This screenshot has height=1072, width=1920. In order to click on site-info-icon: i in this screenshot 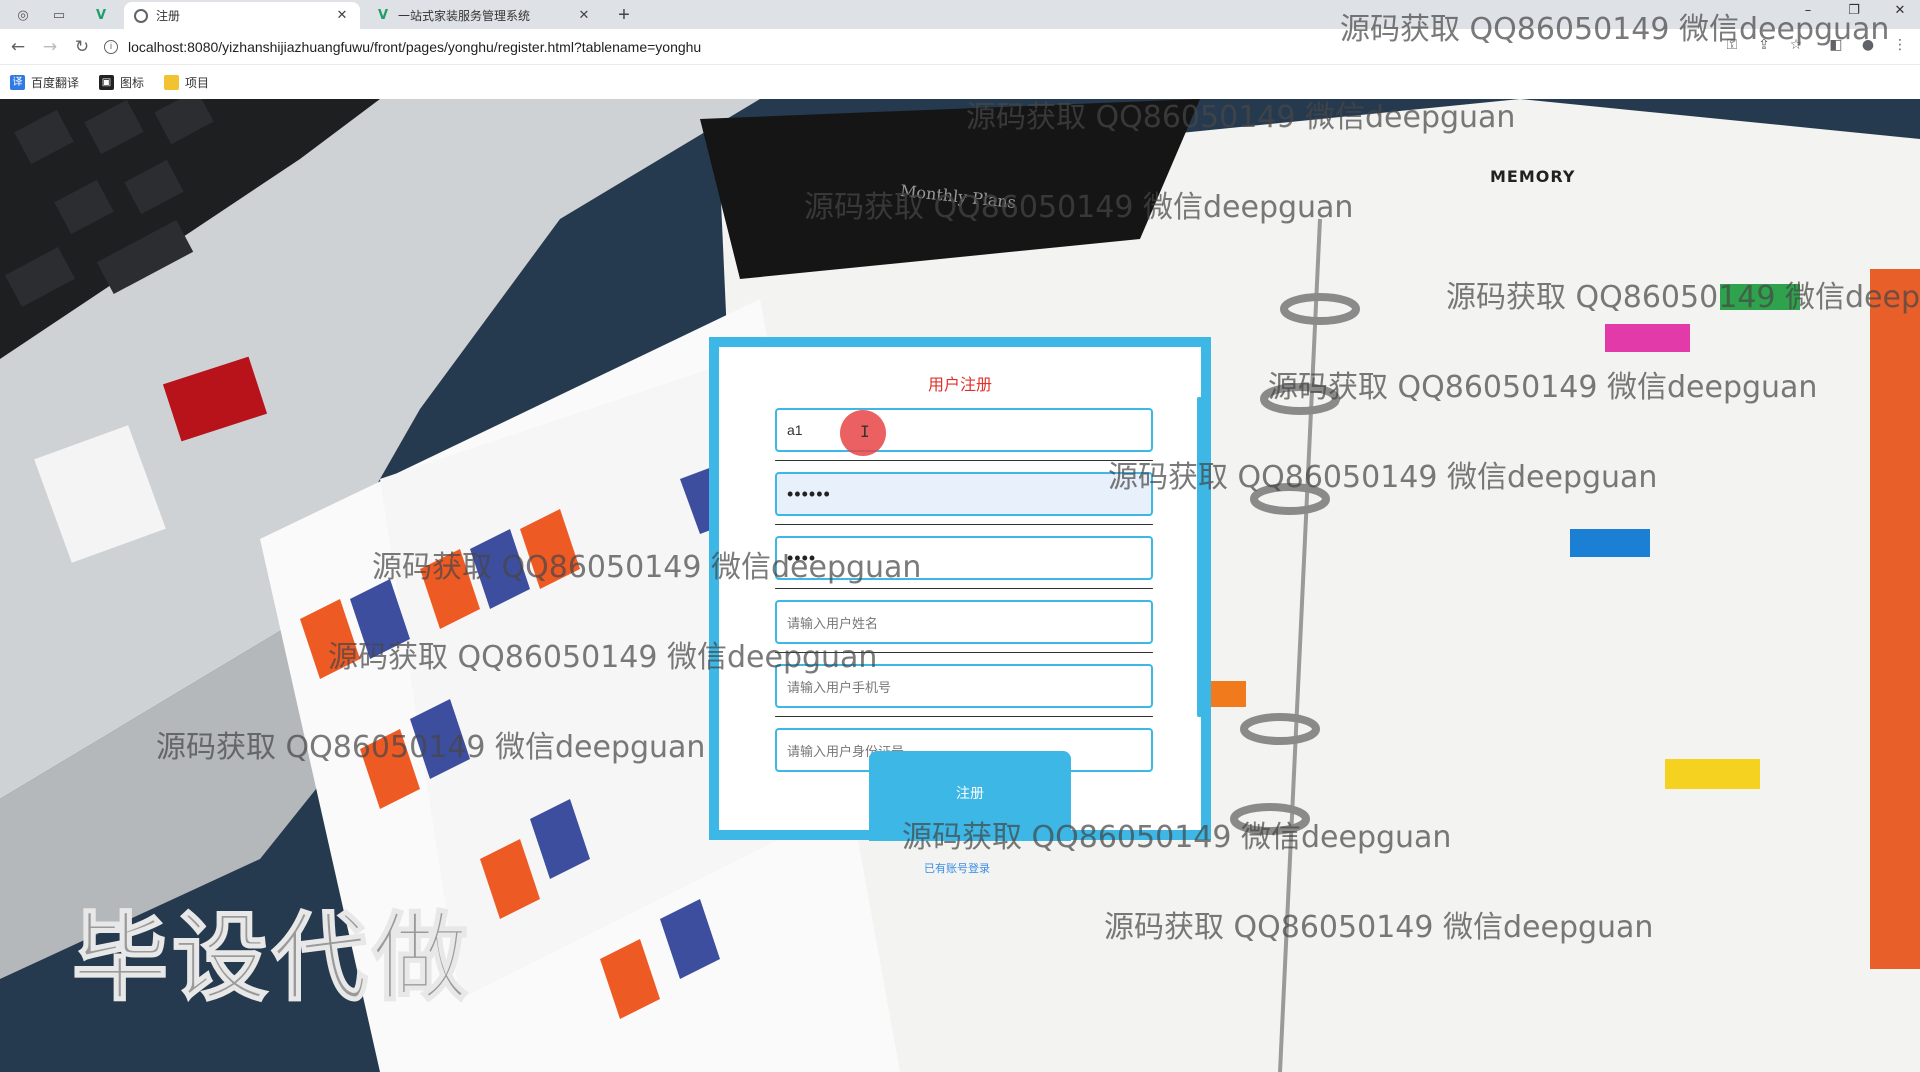, I will do `click(111, 47)`.